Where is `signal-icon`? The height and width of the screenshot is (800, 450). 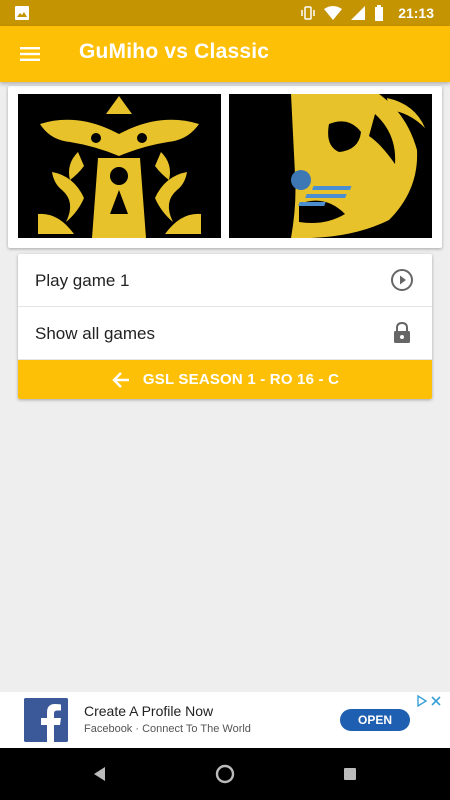 signal-icon is located at coordinates (358, 13).